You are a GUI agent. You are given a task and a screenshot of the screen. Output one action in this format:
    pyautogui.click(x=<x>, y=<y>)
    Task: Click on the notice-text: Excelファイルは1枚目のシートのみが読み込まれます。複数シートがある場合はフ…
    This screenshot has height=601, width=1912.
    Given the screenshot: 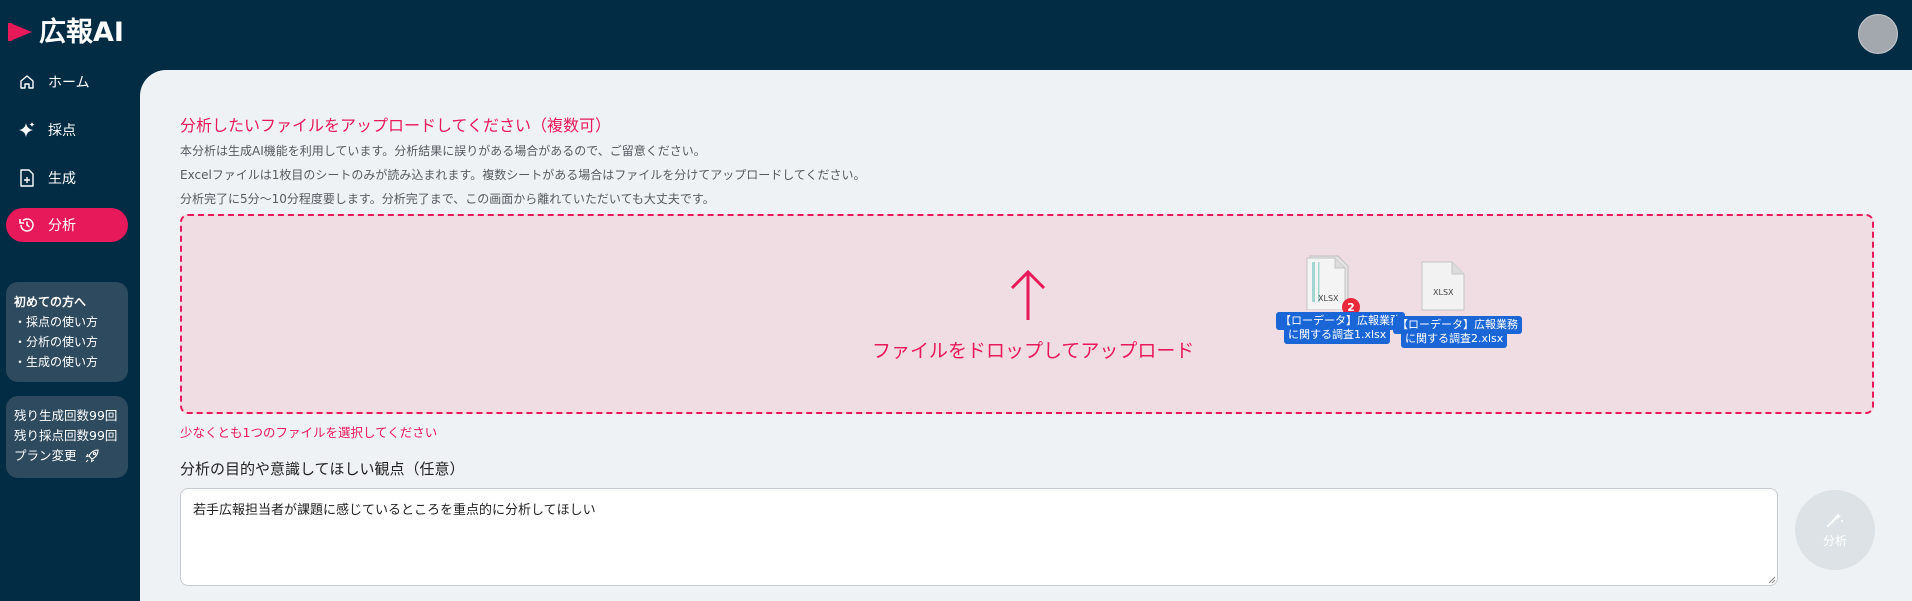 What is the action you would take?
    pyautogui.click(x=523, y=175)
    